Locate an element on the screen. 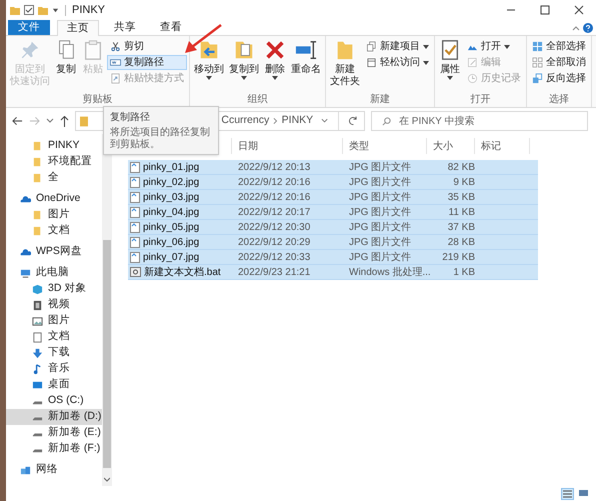  ribbon-button: 全部选择 is located at coordinates (559, 46).